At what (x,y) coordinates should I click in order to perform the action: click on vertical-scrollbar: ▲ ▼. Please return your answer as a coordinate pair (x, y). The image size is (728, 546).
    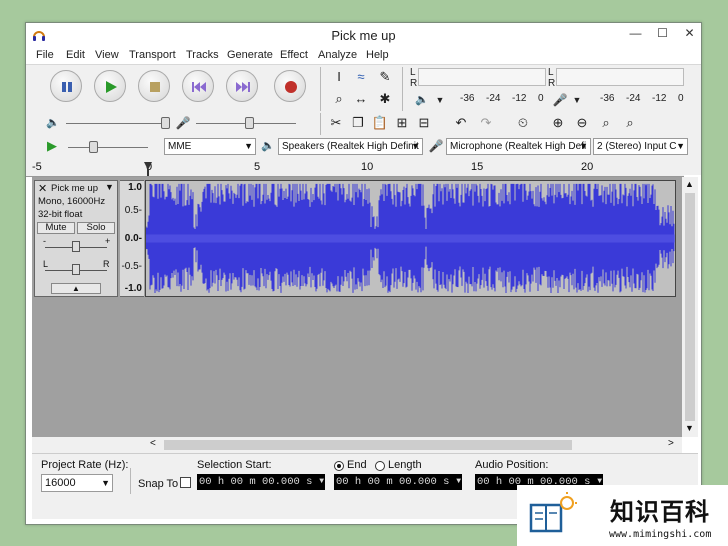
    Looking at the image, I should click on (690, 307).